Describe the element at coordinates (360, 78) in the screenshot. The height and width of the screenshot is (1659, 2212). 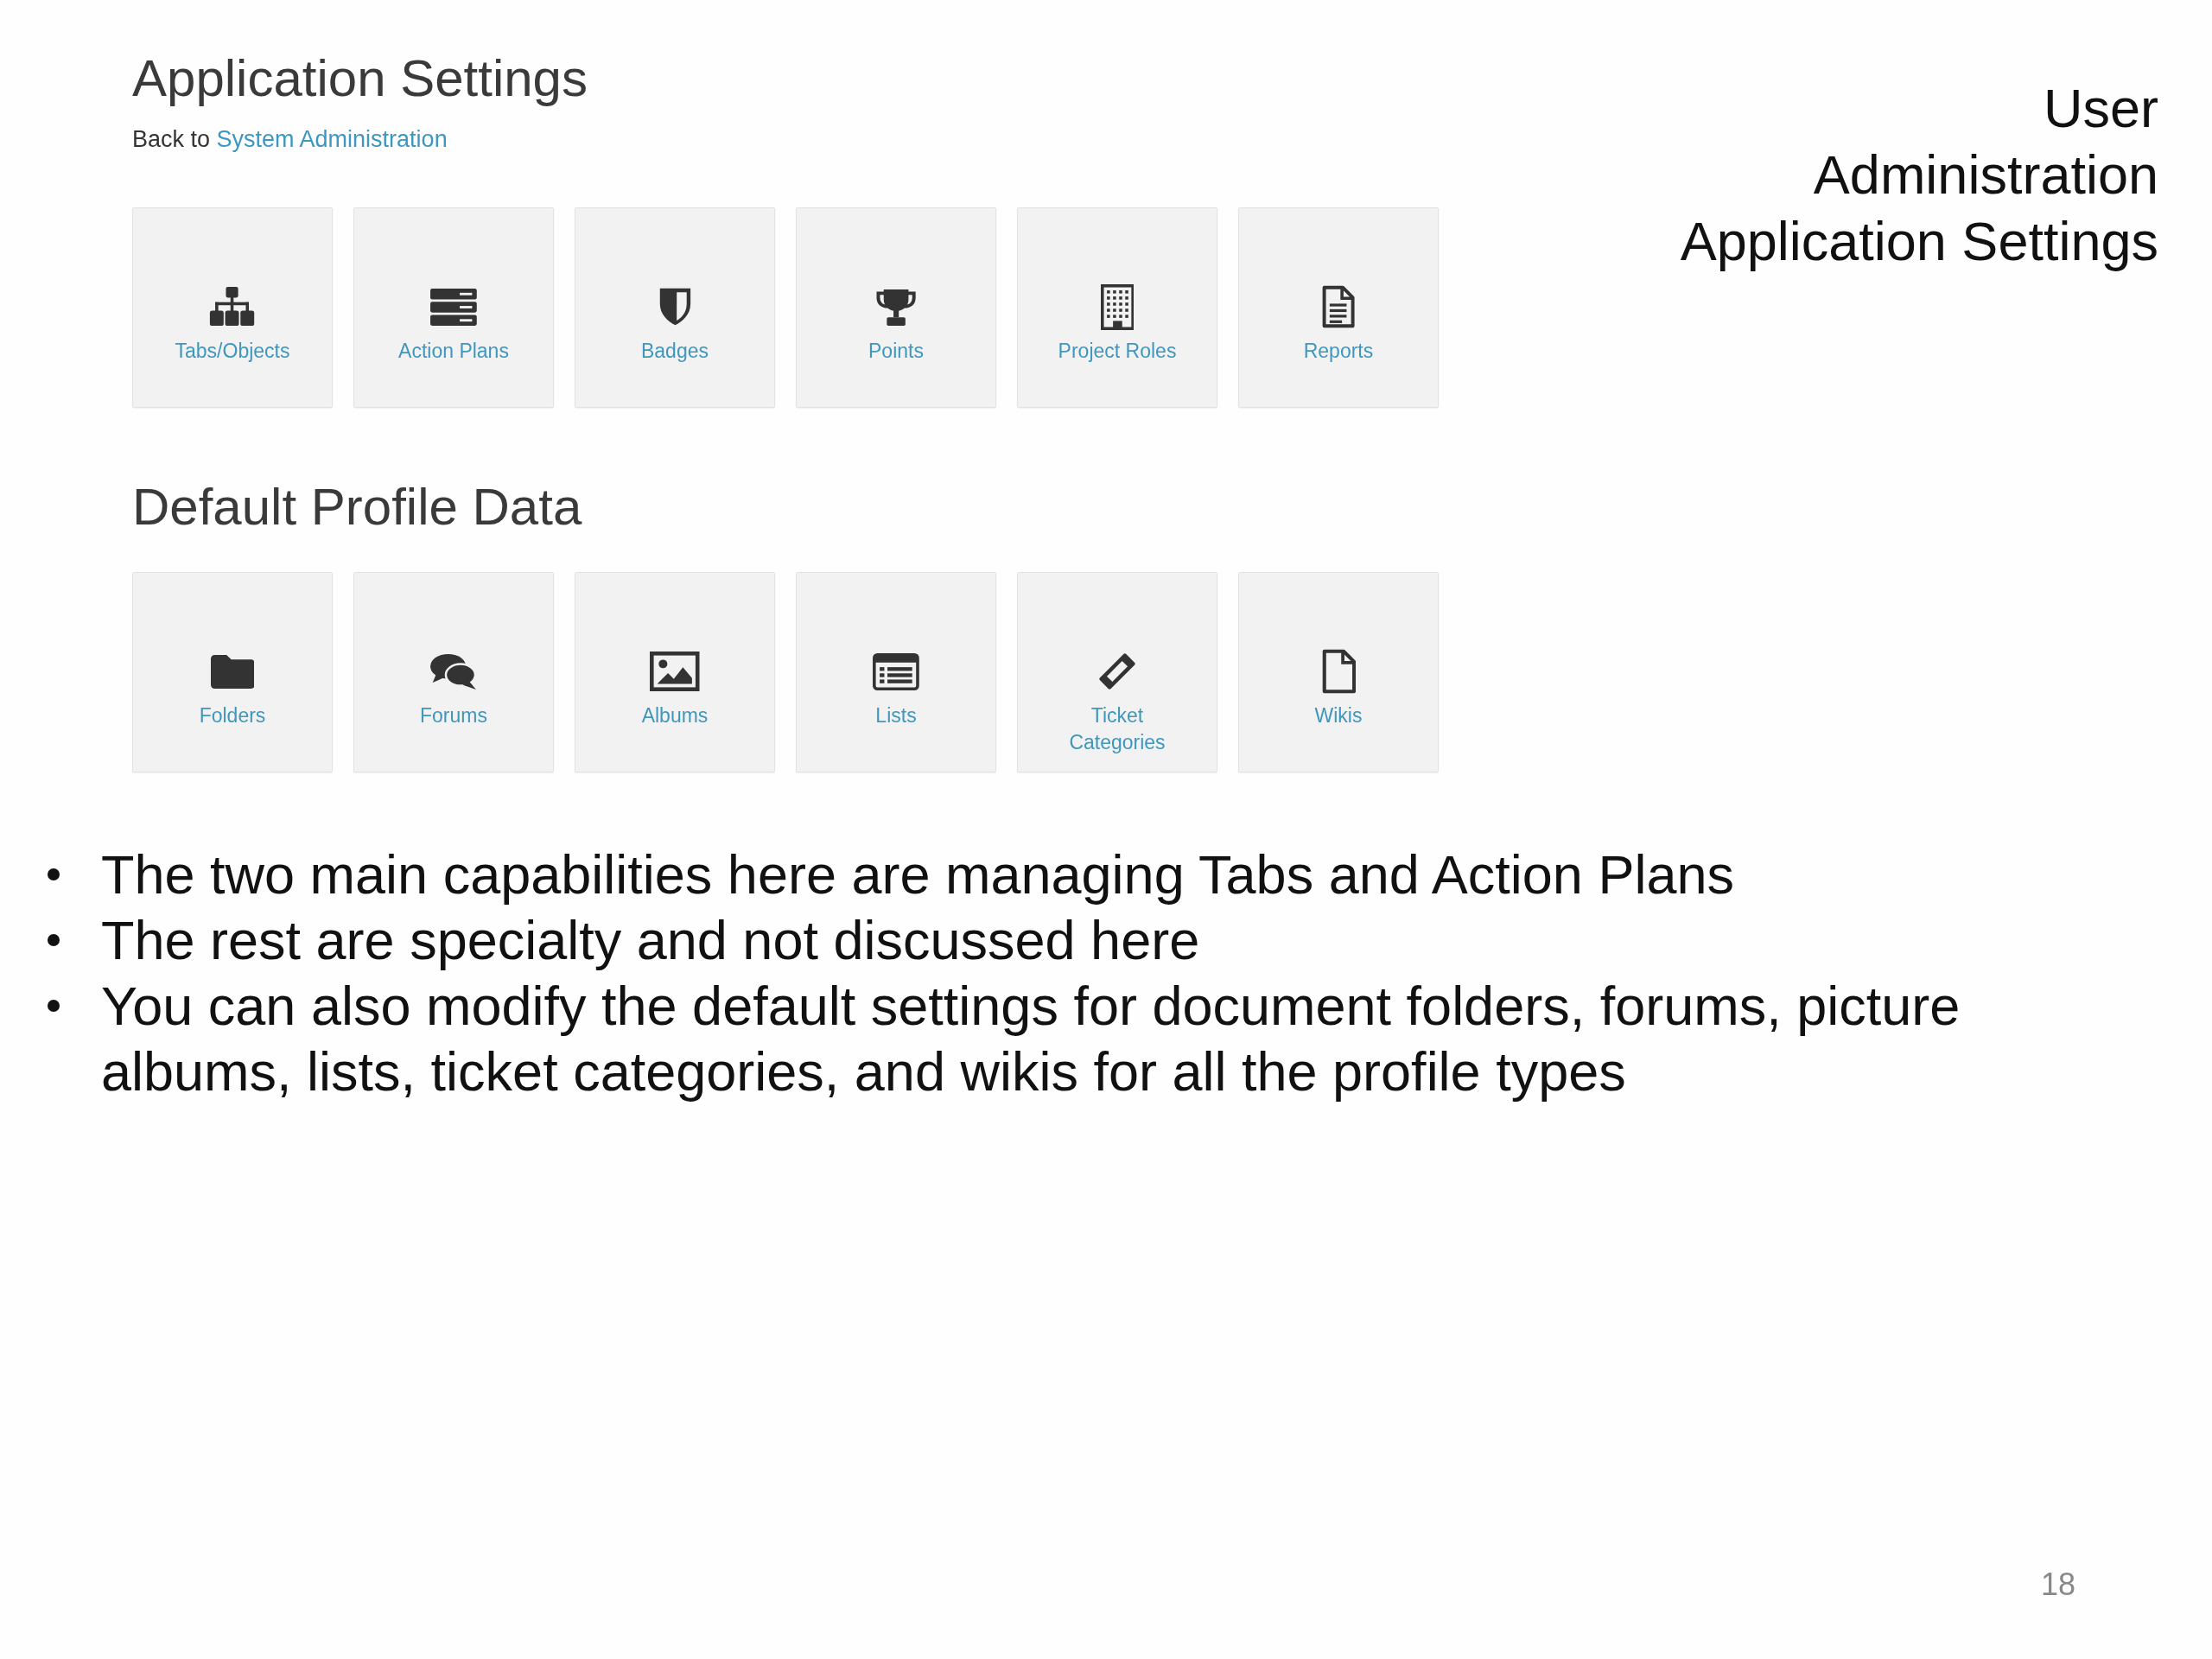
I see `page-heading: Application Settings` at that location.